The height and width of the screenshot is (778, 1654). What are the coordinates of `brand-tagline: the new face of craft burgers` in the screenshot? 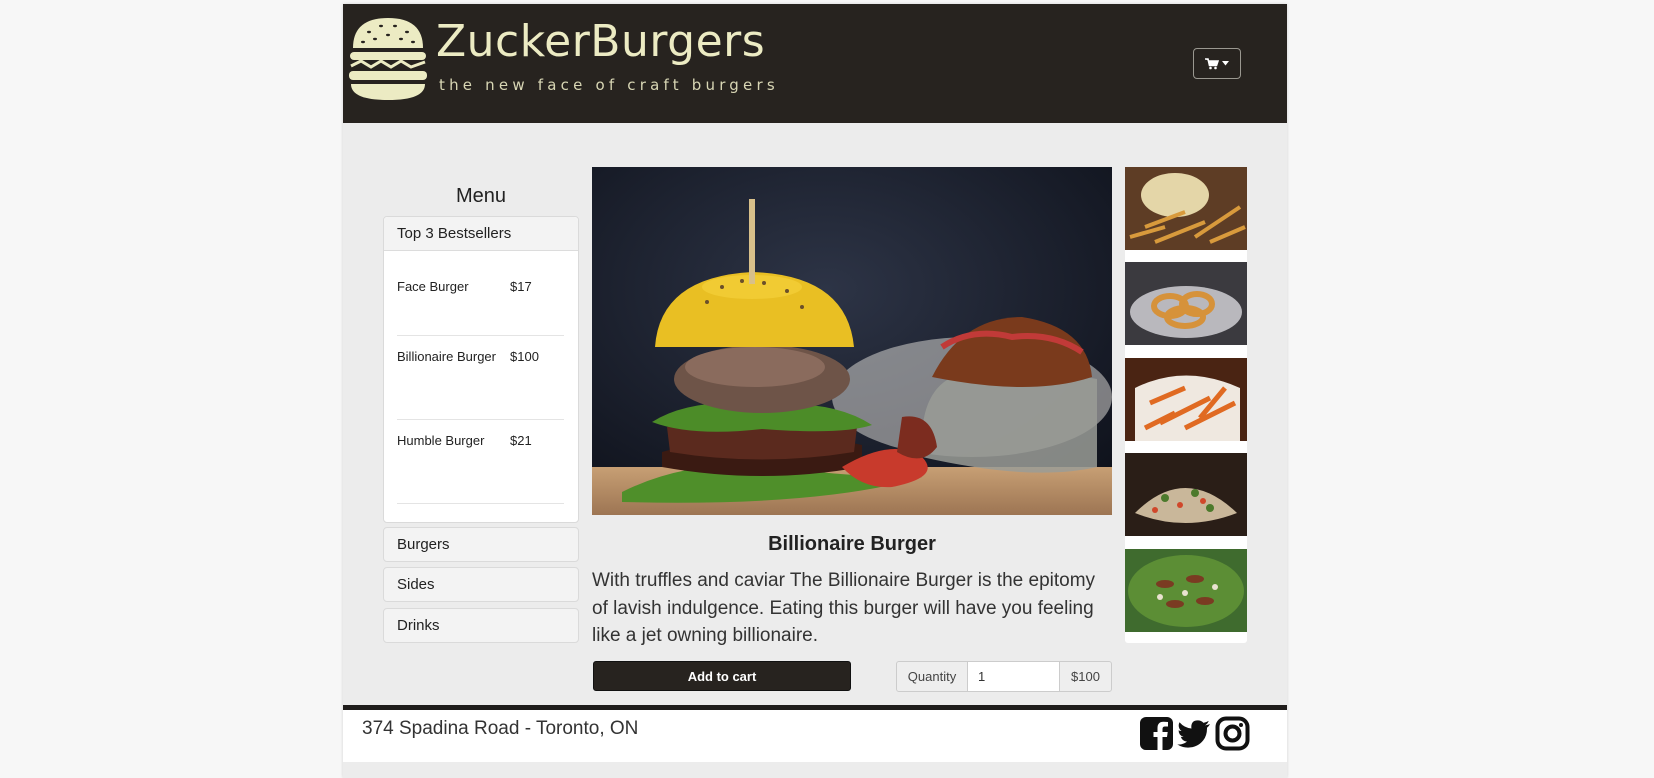 It's located at (609, 85).